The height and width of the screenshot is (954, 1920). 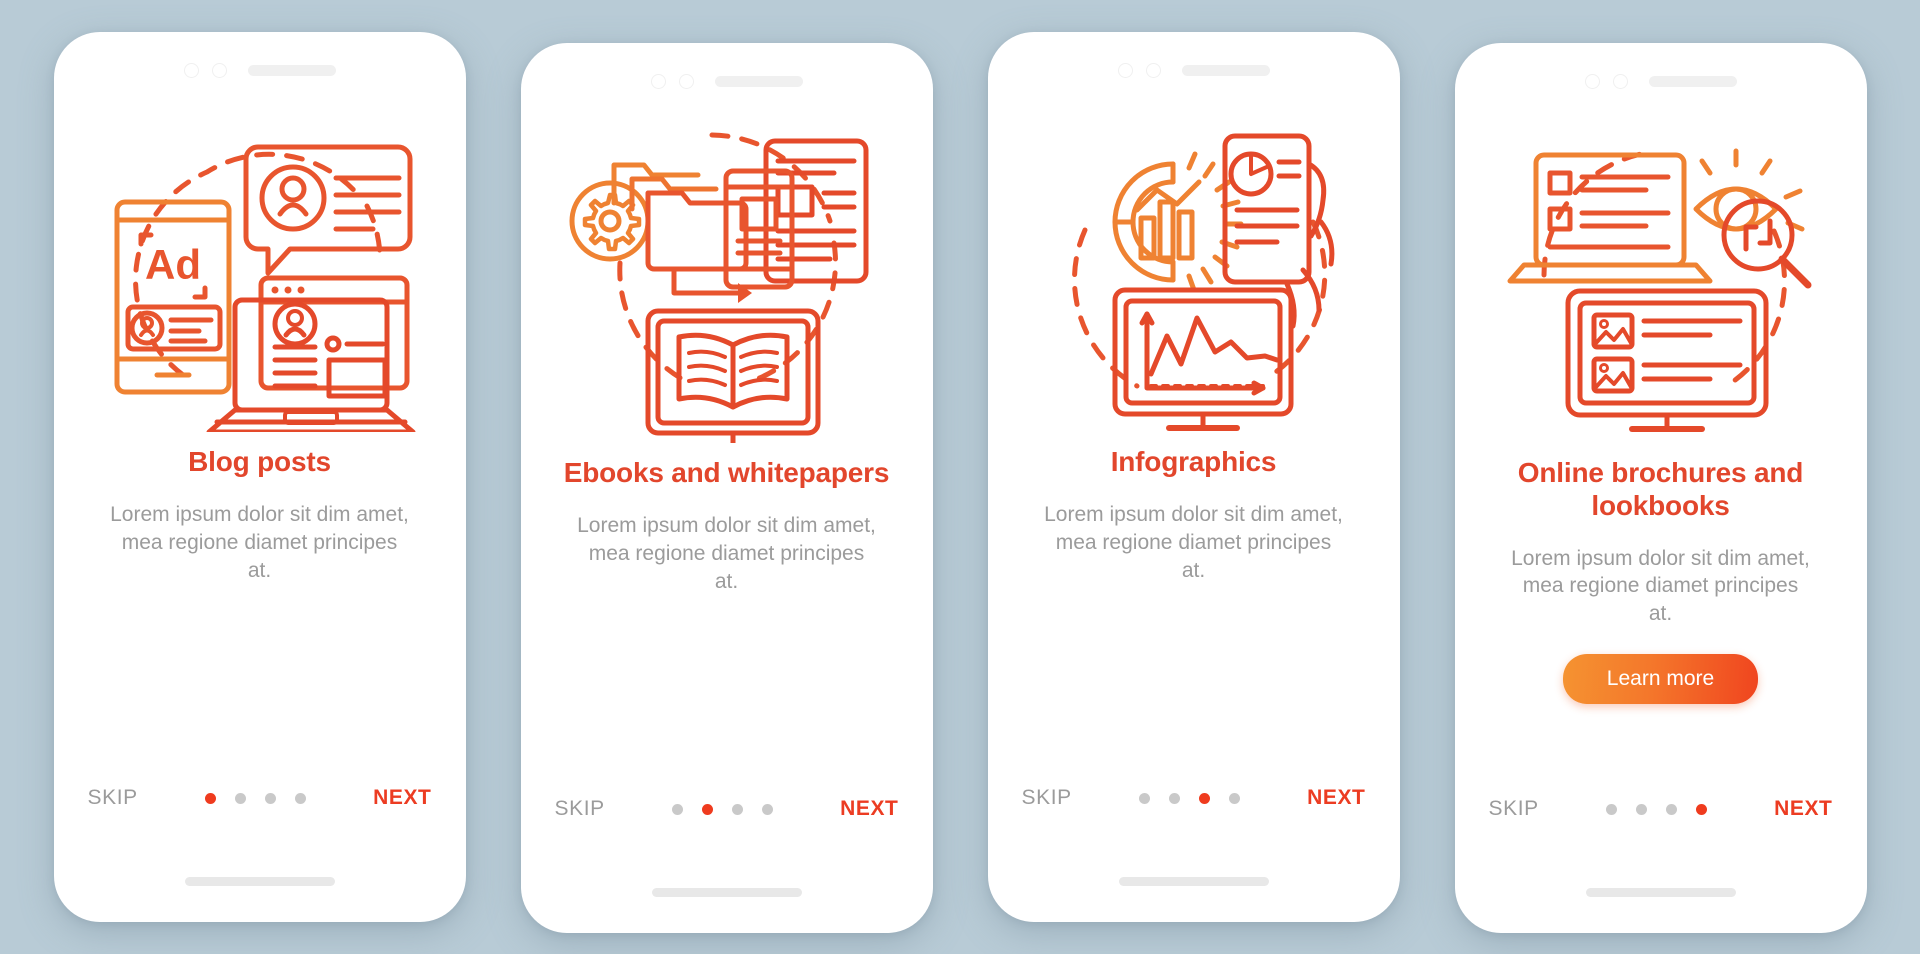 I want to click on learn-more-button: Learn more, so click(x=1660, y=679).